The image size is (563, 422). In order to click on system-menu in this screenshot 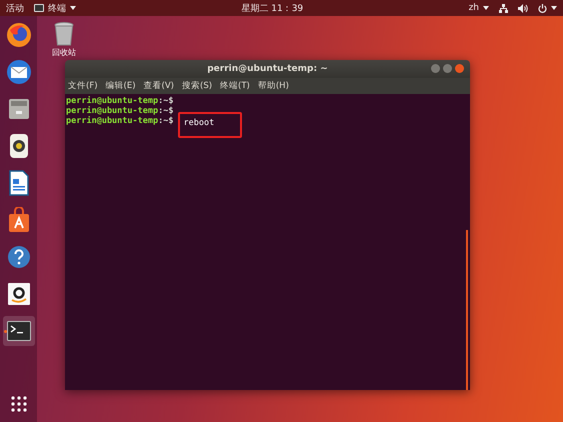, I will do `click(547, 8)`.